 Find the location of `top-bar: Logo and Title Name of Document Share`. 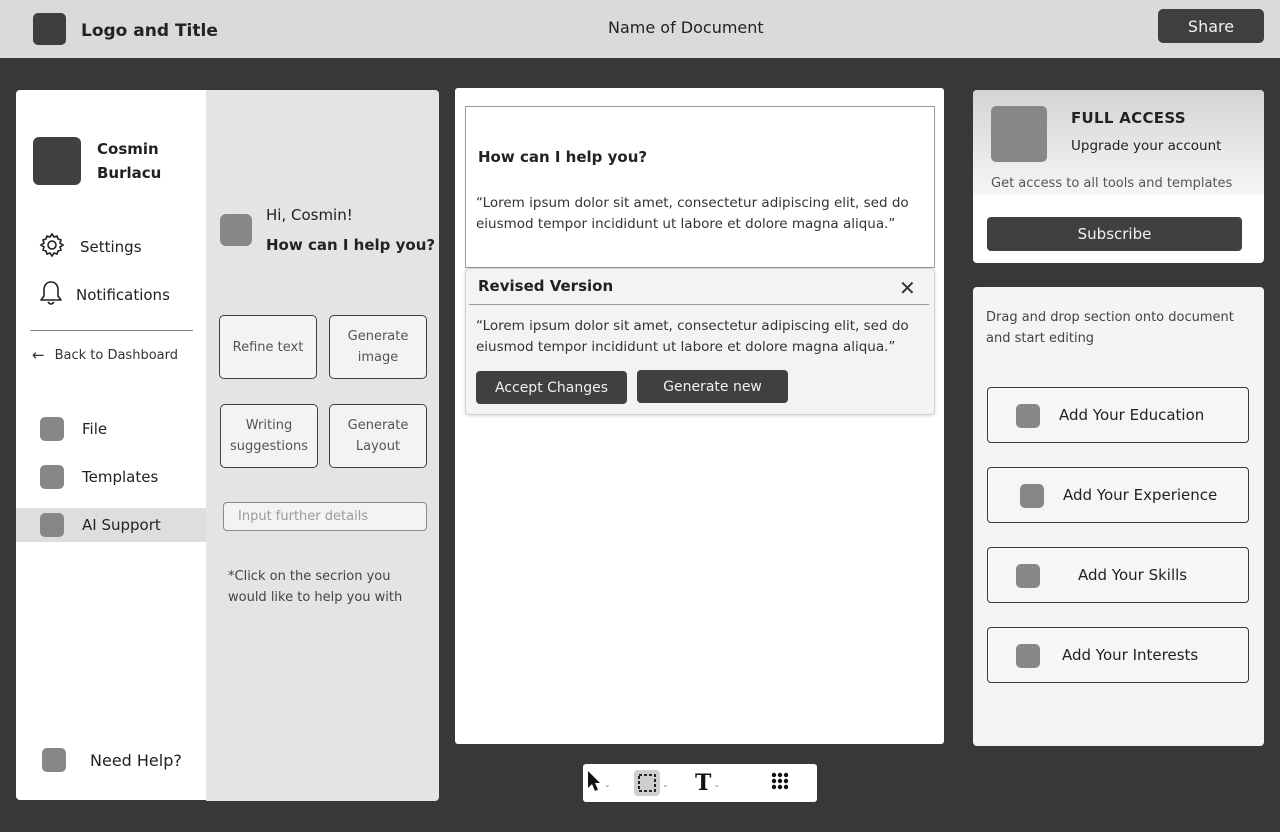

top-bar: Logo and Title Name of Document Share is located at coordinates (640, 29).